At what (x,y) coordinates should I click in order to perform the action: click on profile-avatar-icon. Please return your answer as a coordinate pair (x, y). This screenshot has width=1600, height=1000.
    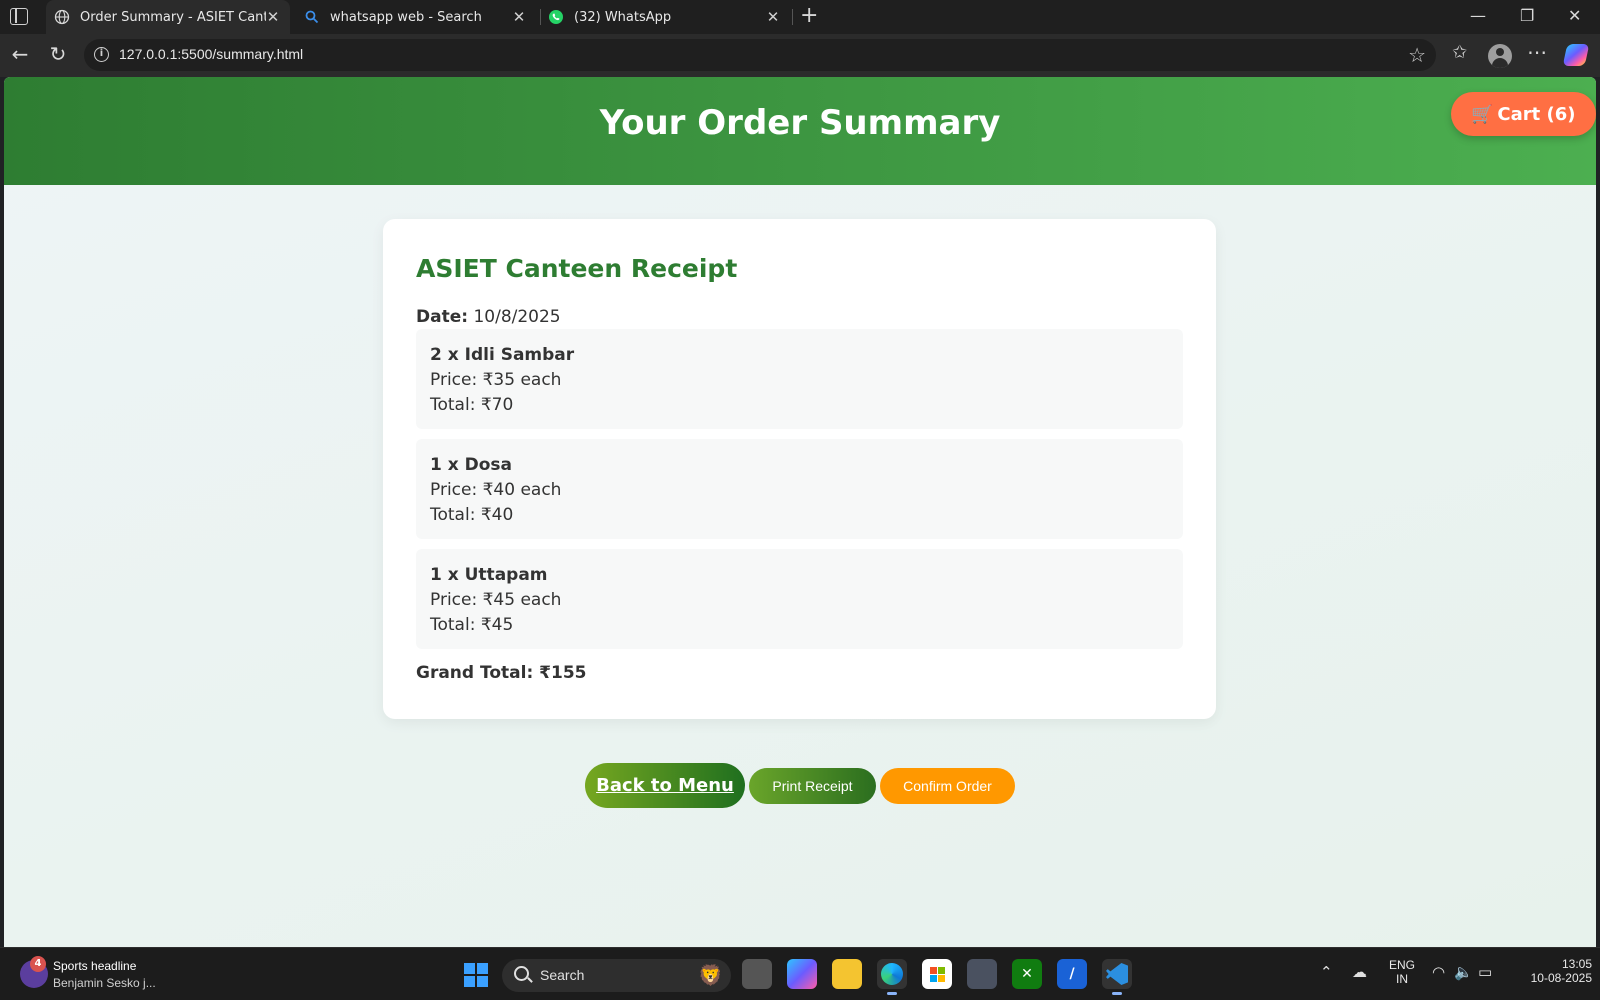
    Looking at the image, I should click on (1500, 56).